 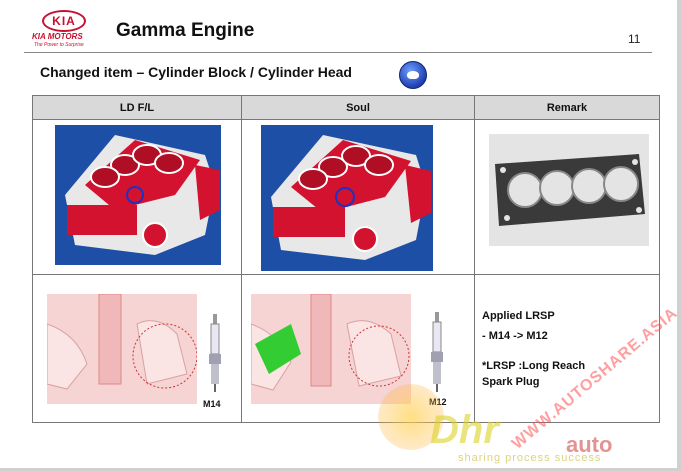 I want to click on remark-line: - M14 -> M12, so click(x=515, y=336).